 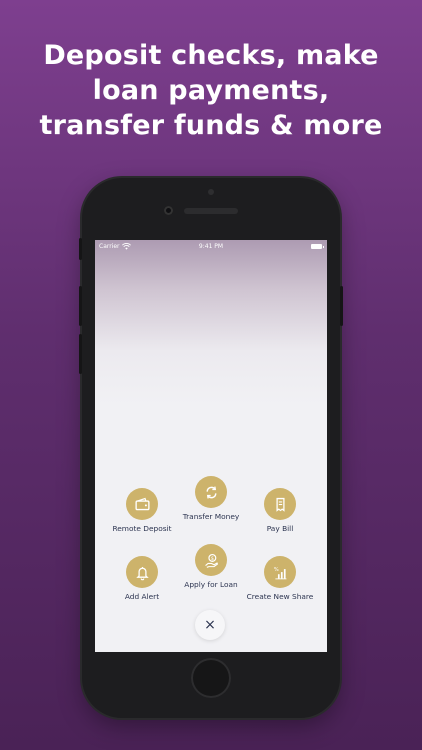 I want to click on pay-bill-label: Pay Bill, so click(x=280, y=528).